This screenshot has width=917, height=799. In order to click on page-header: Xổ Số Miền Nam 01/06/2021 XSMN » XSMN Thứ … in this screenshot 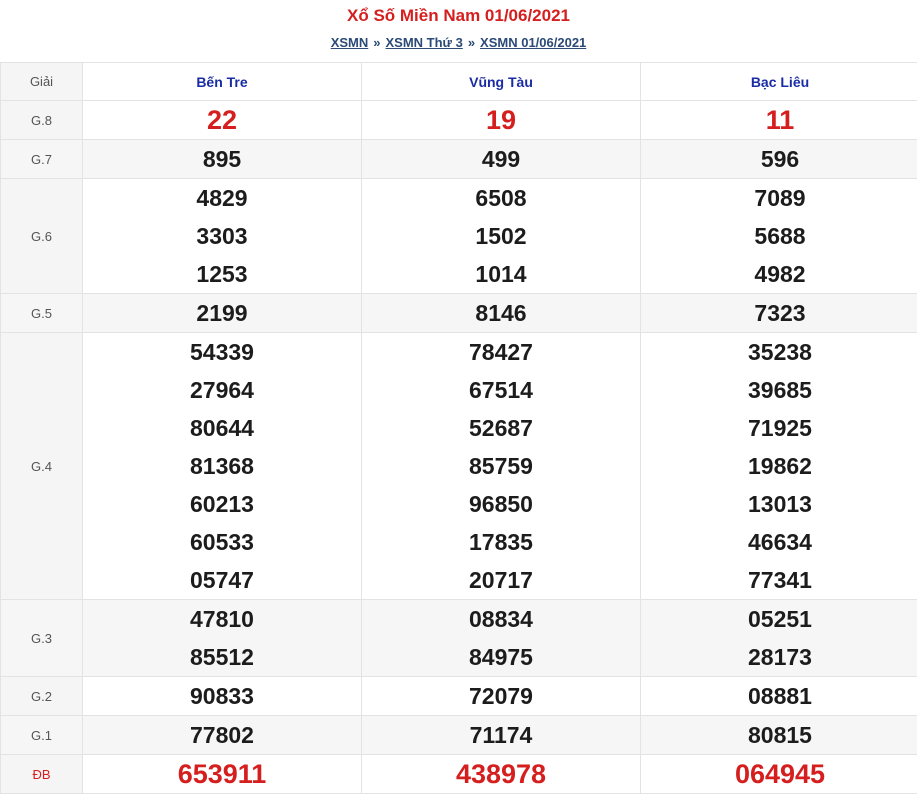, I will do `click(458, 31)`.